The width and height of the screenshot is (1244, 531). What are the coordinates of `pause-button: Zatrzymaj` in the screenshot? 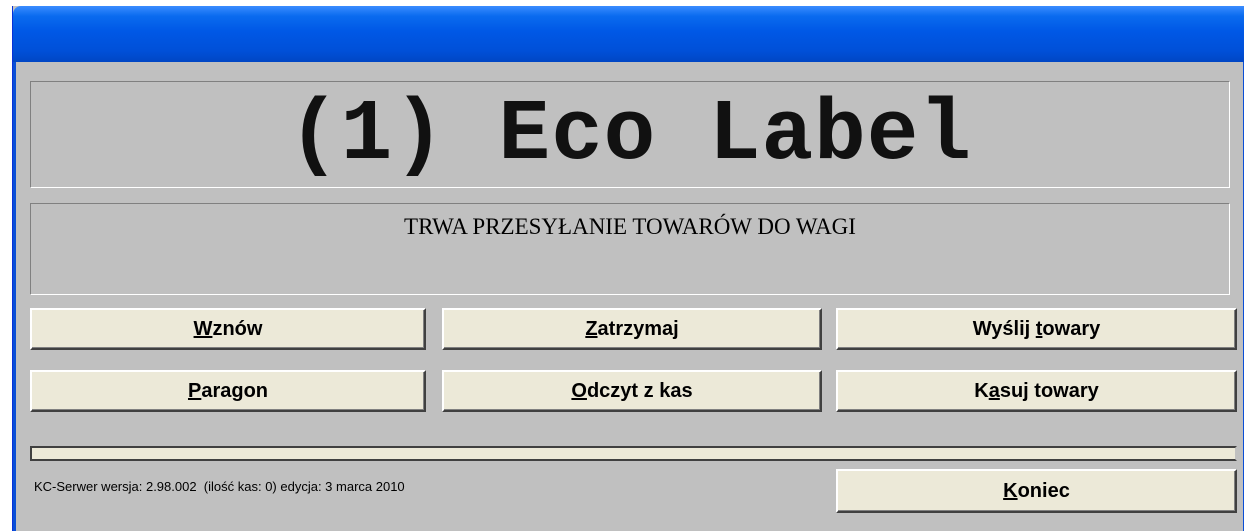 It's located at (632, 329).